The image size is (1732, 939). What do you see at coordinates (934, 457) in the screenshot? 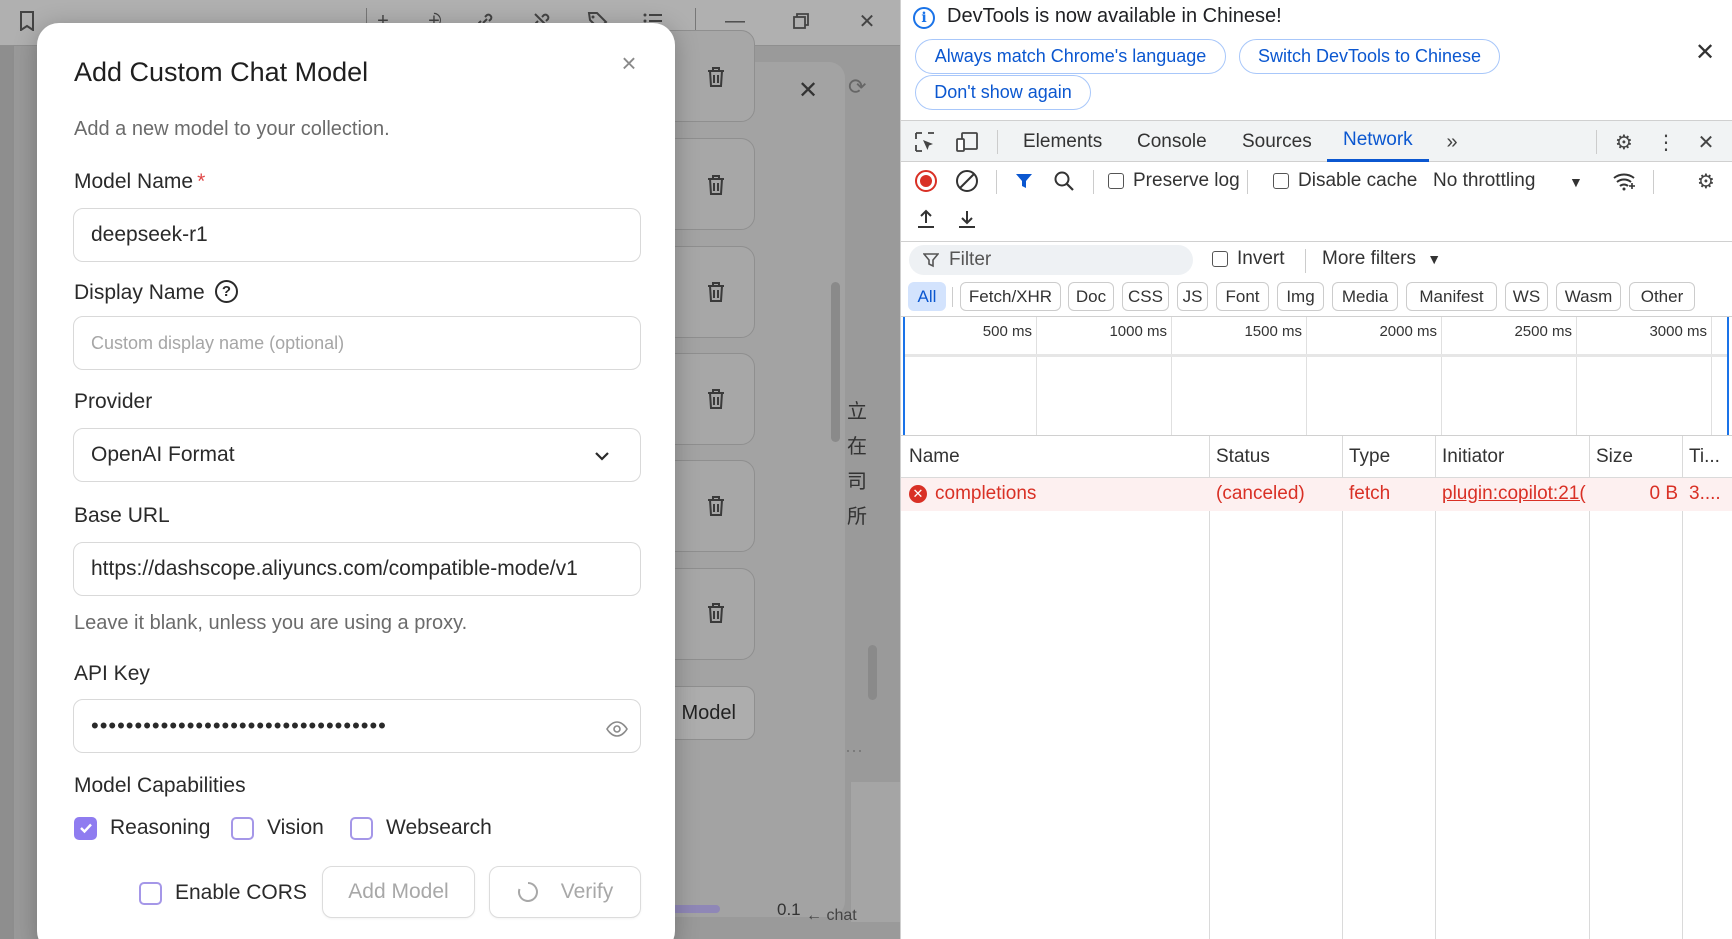
I see `column-header-name: Name` at bounding box center [934, 457].